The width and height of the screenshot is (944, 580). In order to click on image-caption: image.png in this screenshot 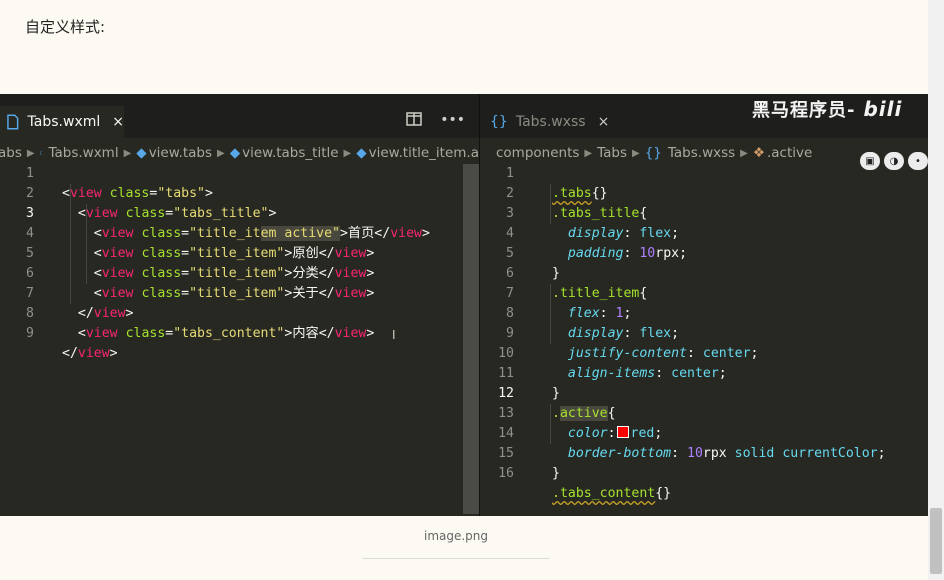, I will do `click(456, 536)`.